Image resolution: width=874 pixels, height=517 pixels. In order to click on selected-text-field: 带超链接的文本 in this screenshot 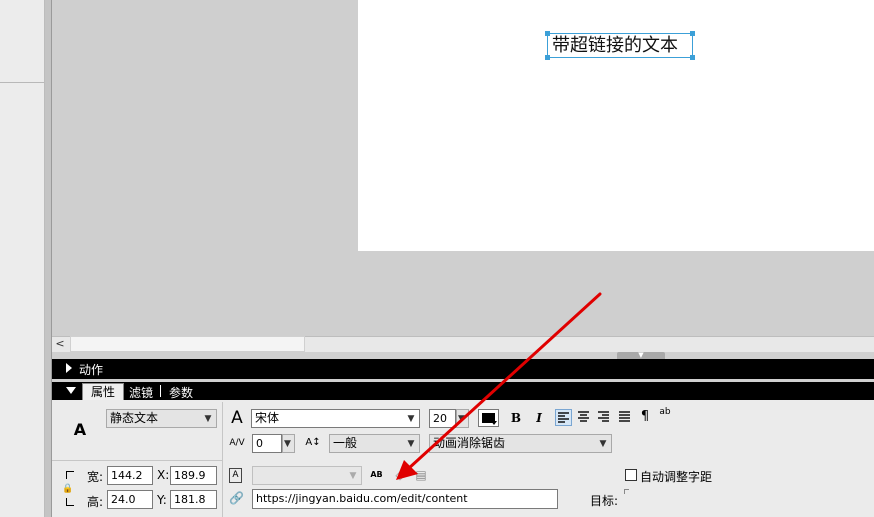, I will do `click(620, 45)`.